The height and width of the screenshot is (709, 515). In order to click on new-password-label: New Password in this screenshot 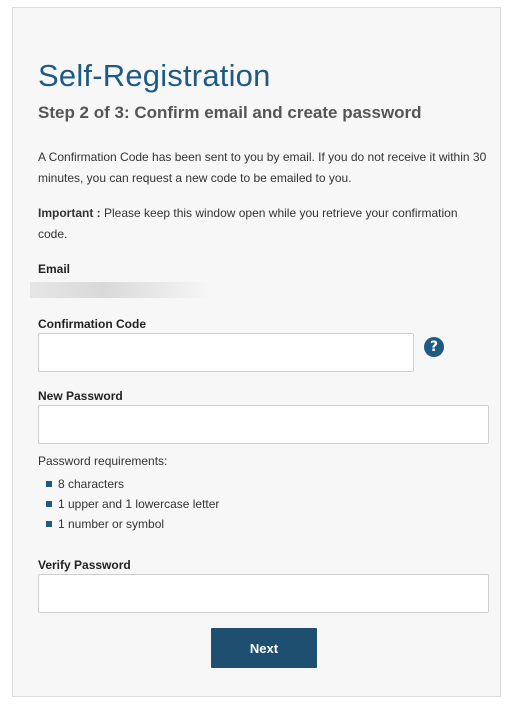, I will do `click(80, 396)`.